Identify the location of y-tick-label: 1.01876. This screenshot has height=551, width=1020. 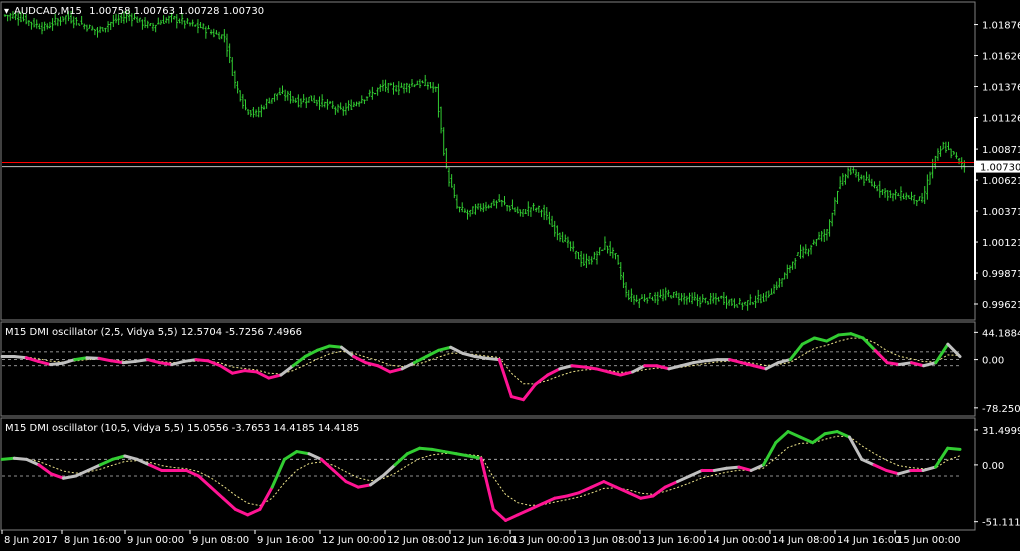
(1001, 26).